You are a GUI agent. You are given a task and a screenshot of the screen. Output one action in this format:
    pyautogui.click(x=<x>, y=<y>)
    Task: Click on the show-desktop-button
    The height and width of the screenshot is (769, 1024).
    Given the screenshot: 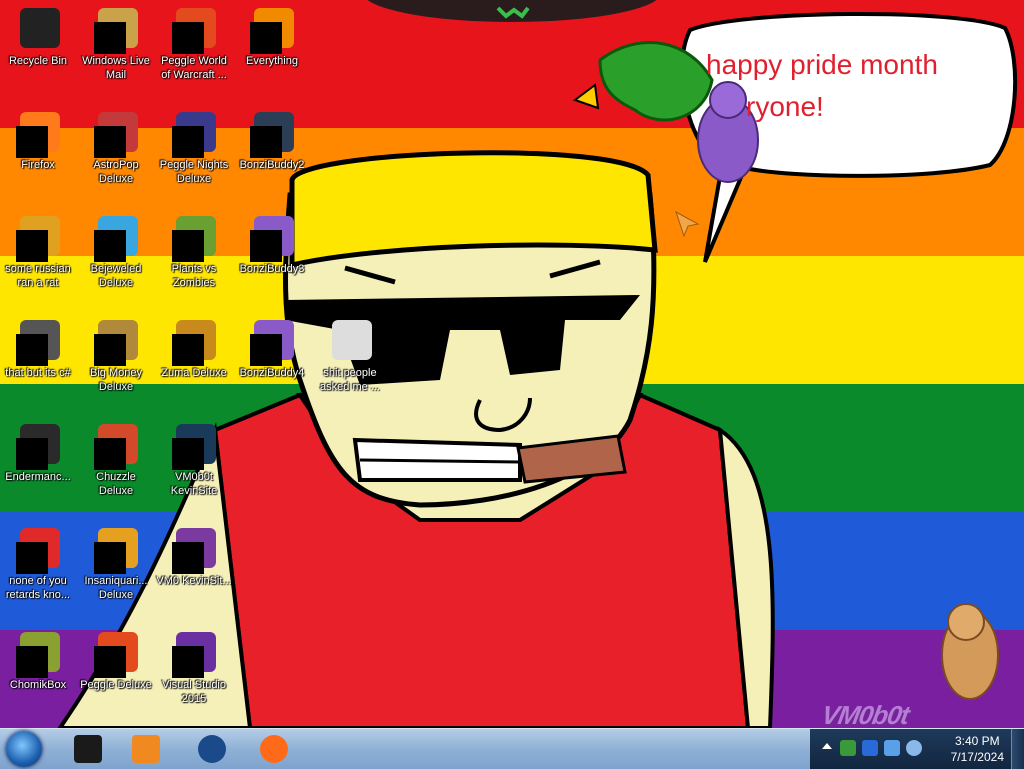 What is the action you would take?
    pyautogui.click(x=1017, y=749)
    